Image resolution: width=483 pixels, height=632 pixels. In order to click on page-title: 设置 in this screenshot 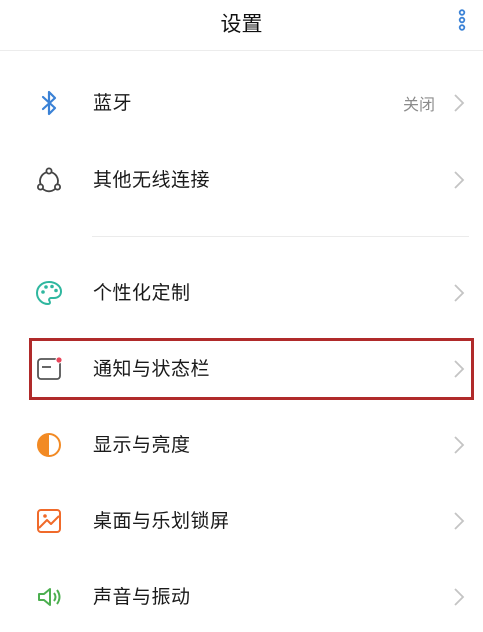, I will do `click(241, 24)`.